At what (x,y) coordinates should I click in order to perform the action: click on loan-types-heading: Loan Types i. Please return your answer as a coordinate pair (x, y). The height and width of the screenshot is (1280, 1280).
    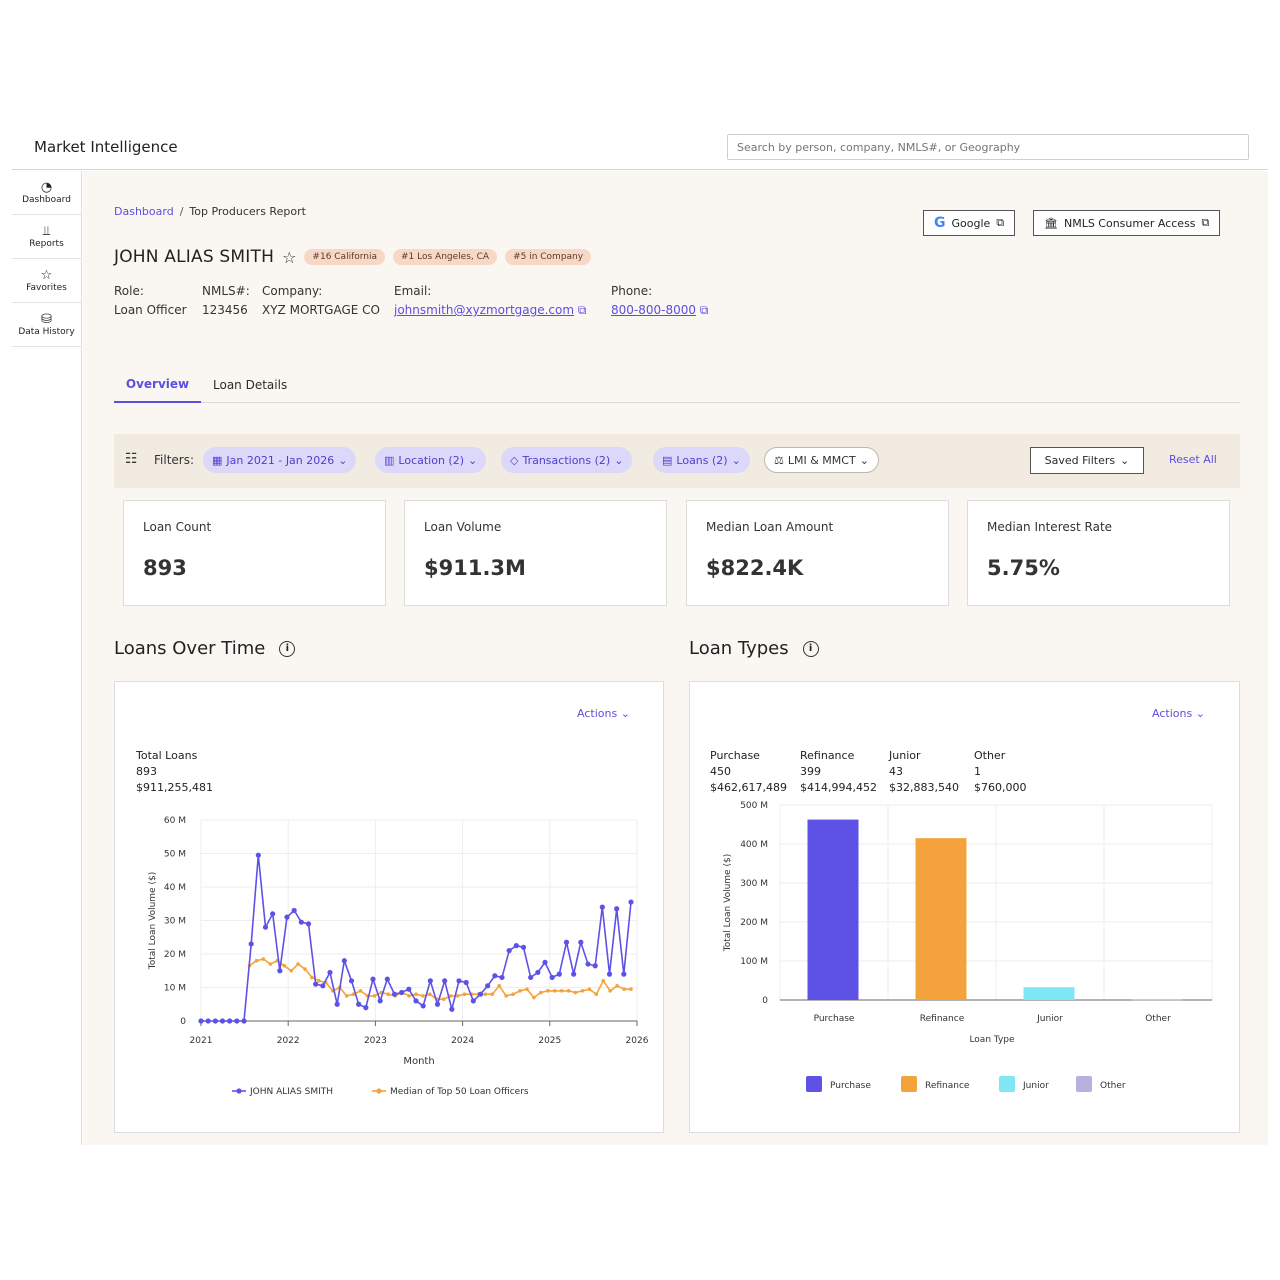
    Looking at the image, I should click on (754, 648).